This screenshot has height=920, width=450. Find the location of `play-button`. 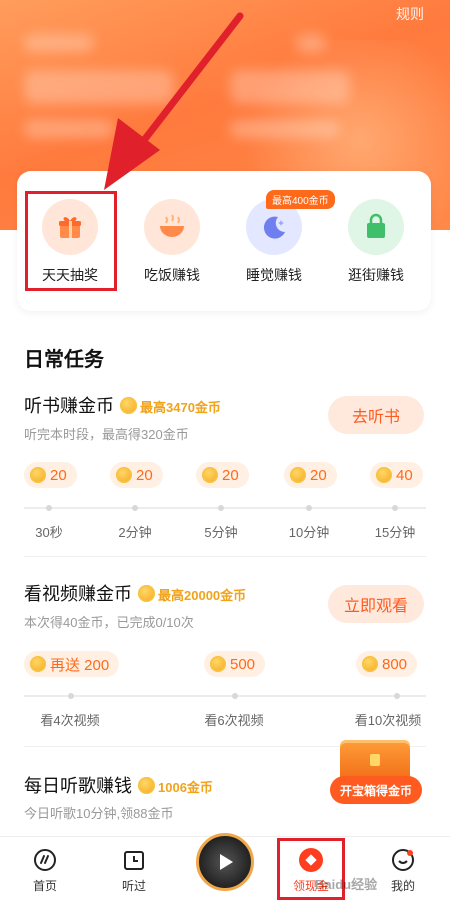

play-button is located at coordinates (225, 862).